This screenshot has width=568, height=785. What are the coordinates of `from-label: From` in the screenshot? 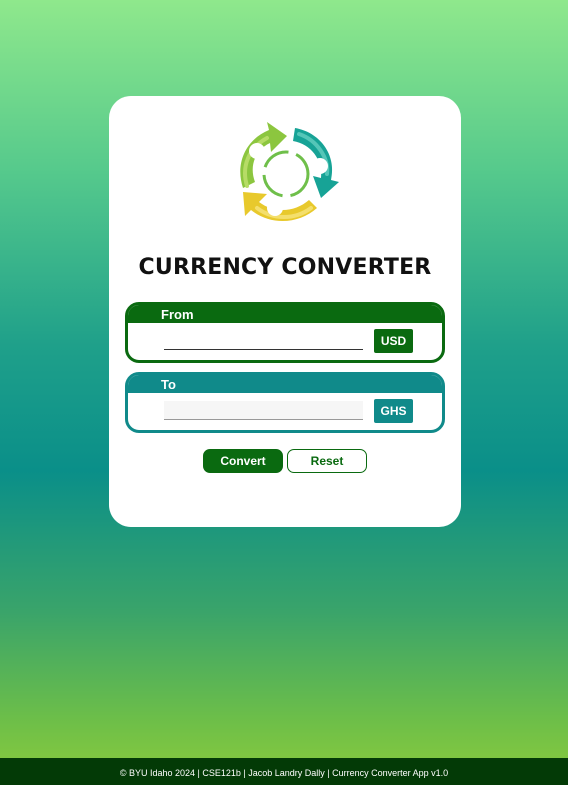 It's located at (285, 314).